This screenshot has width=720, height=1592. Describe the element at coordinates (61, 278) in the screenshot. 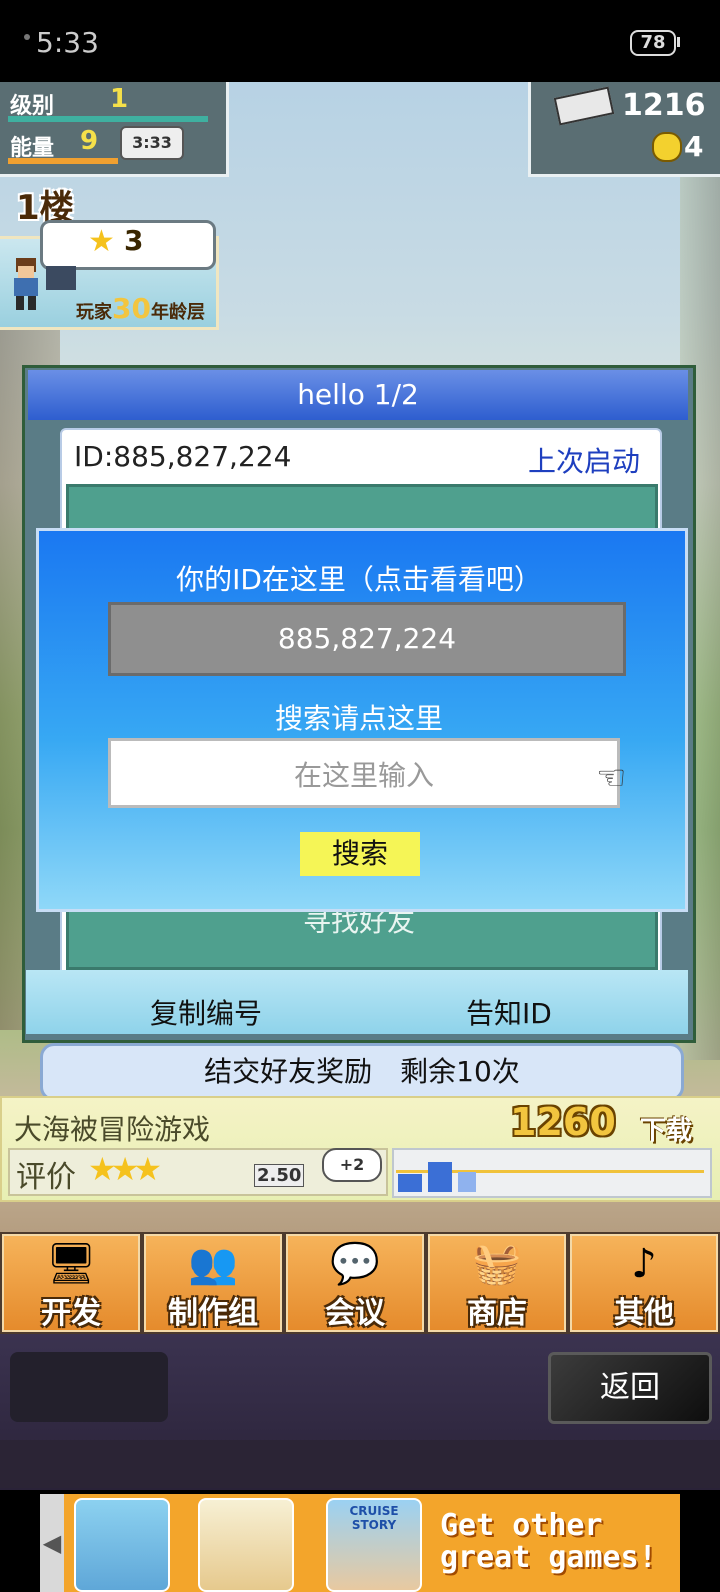

I see `computer-icon` at that location.